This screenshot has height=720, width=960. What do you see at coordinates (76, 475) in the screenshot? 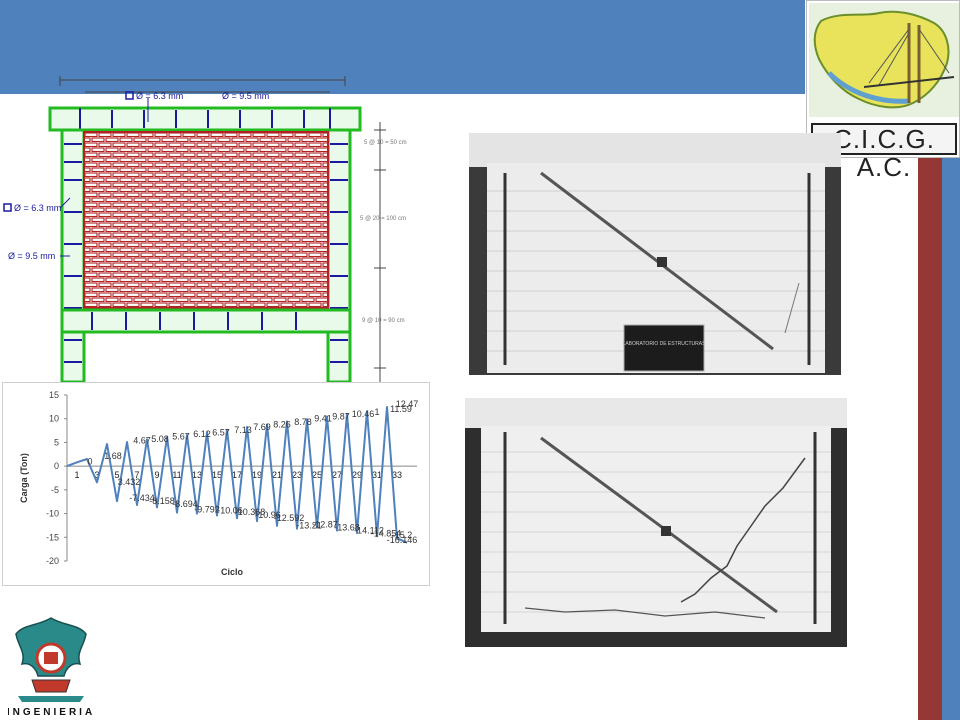
I see `chart-x-tick-label: 1` at bounding box center [76, 475].